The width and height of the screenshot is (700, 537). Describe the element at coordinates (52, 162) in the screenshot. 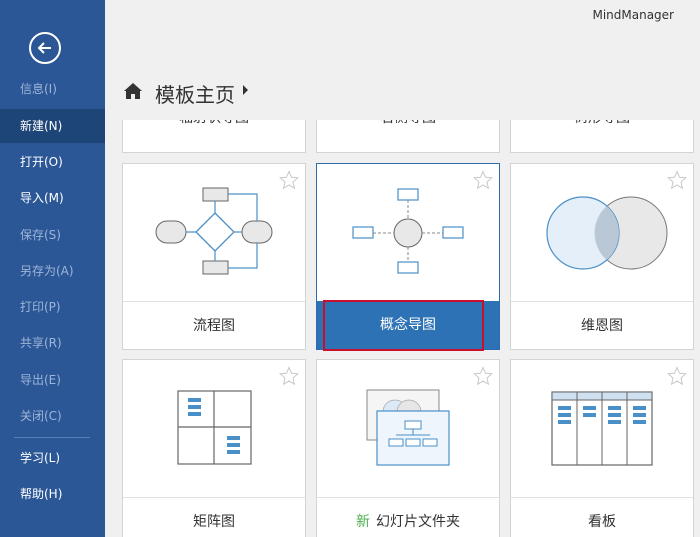

I see `menu-item-open: 打开(O)` at that location.